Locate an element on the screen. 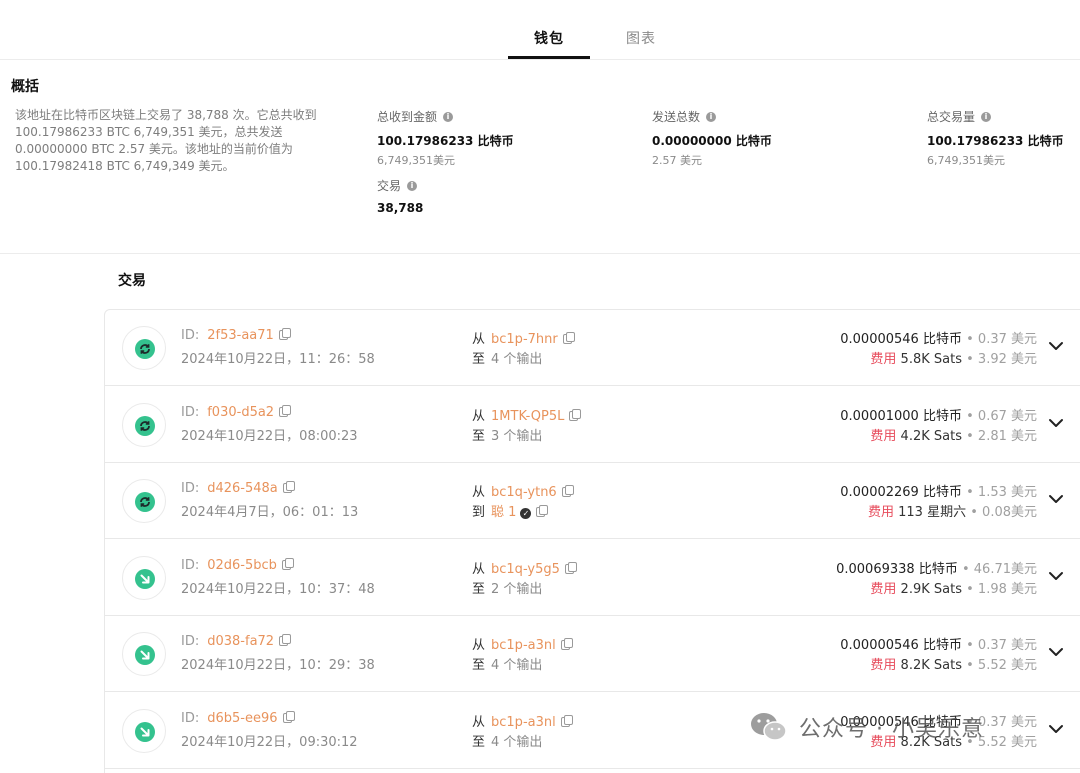 The width and height of the screenshot is (1080, 773). tx-from: 从 bc1p-7hnr is located at coordinates (523, 337).